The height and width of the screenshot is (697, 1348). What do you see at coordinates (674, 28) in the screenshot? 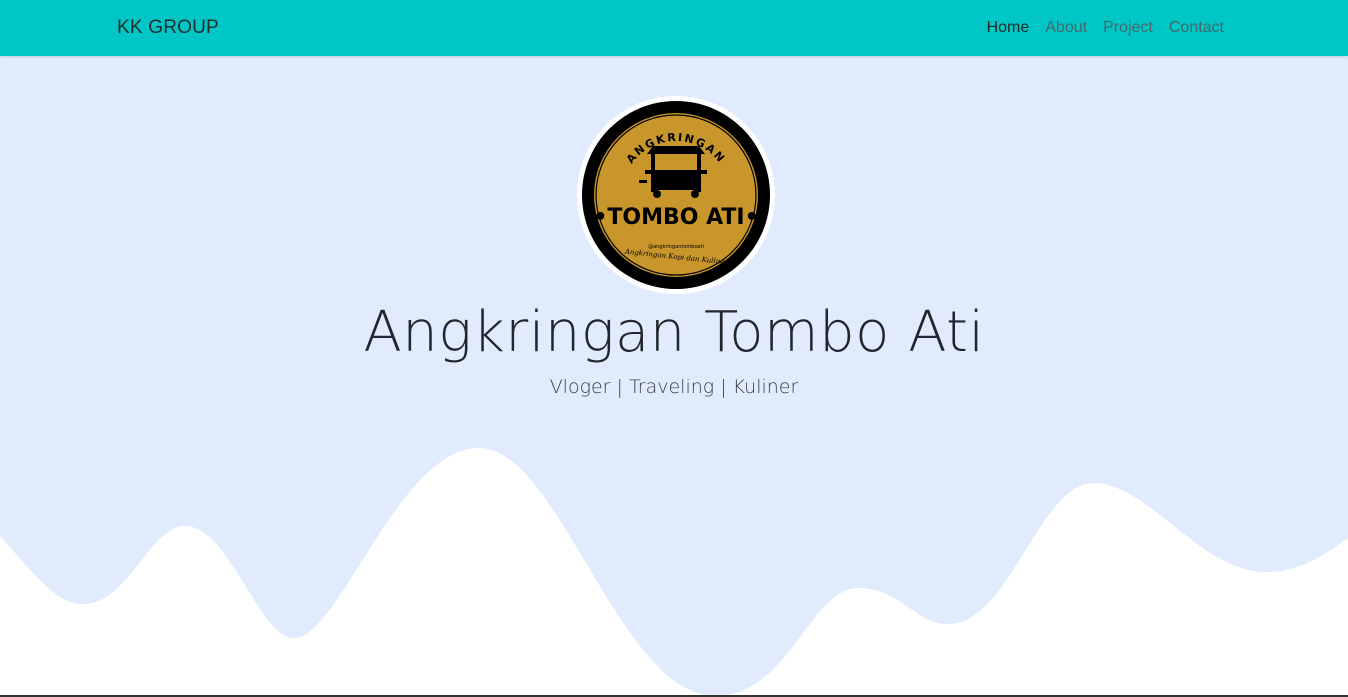
I see `top-navbar: KK GROUP Home About Project Contact` at bounding box center [674, 28].